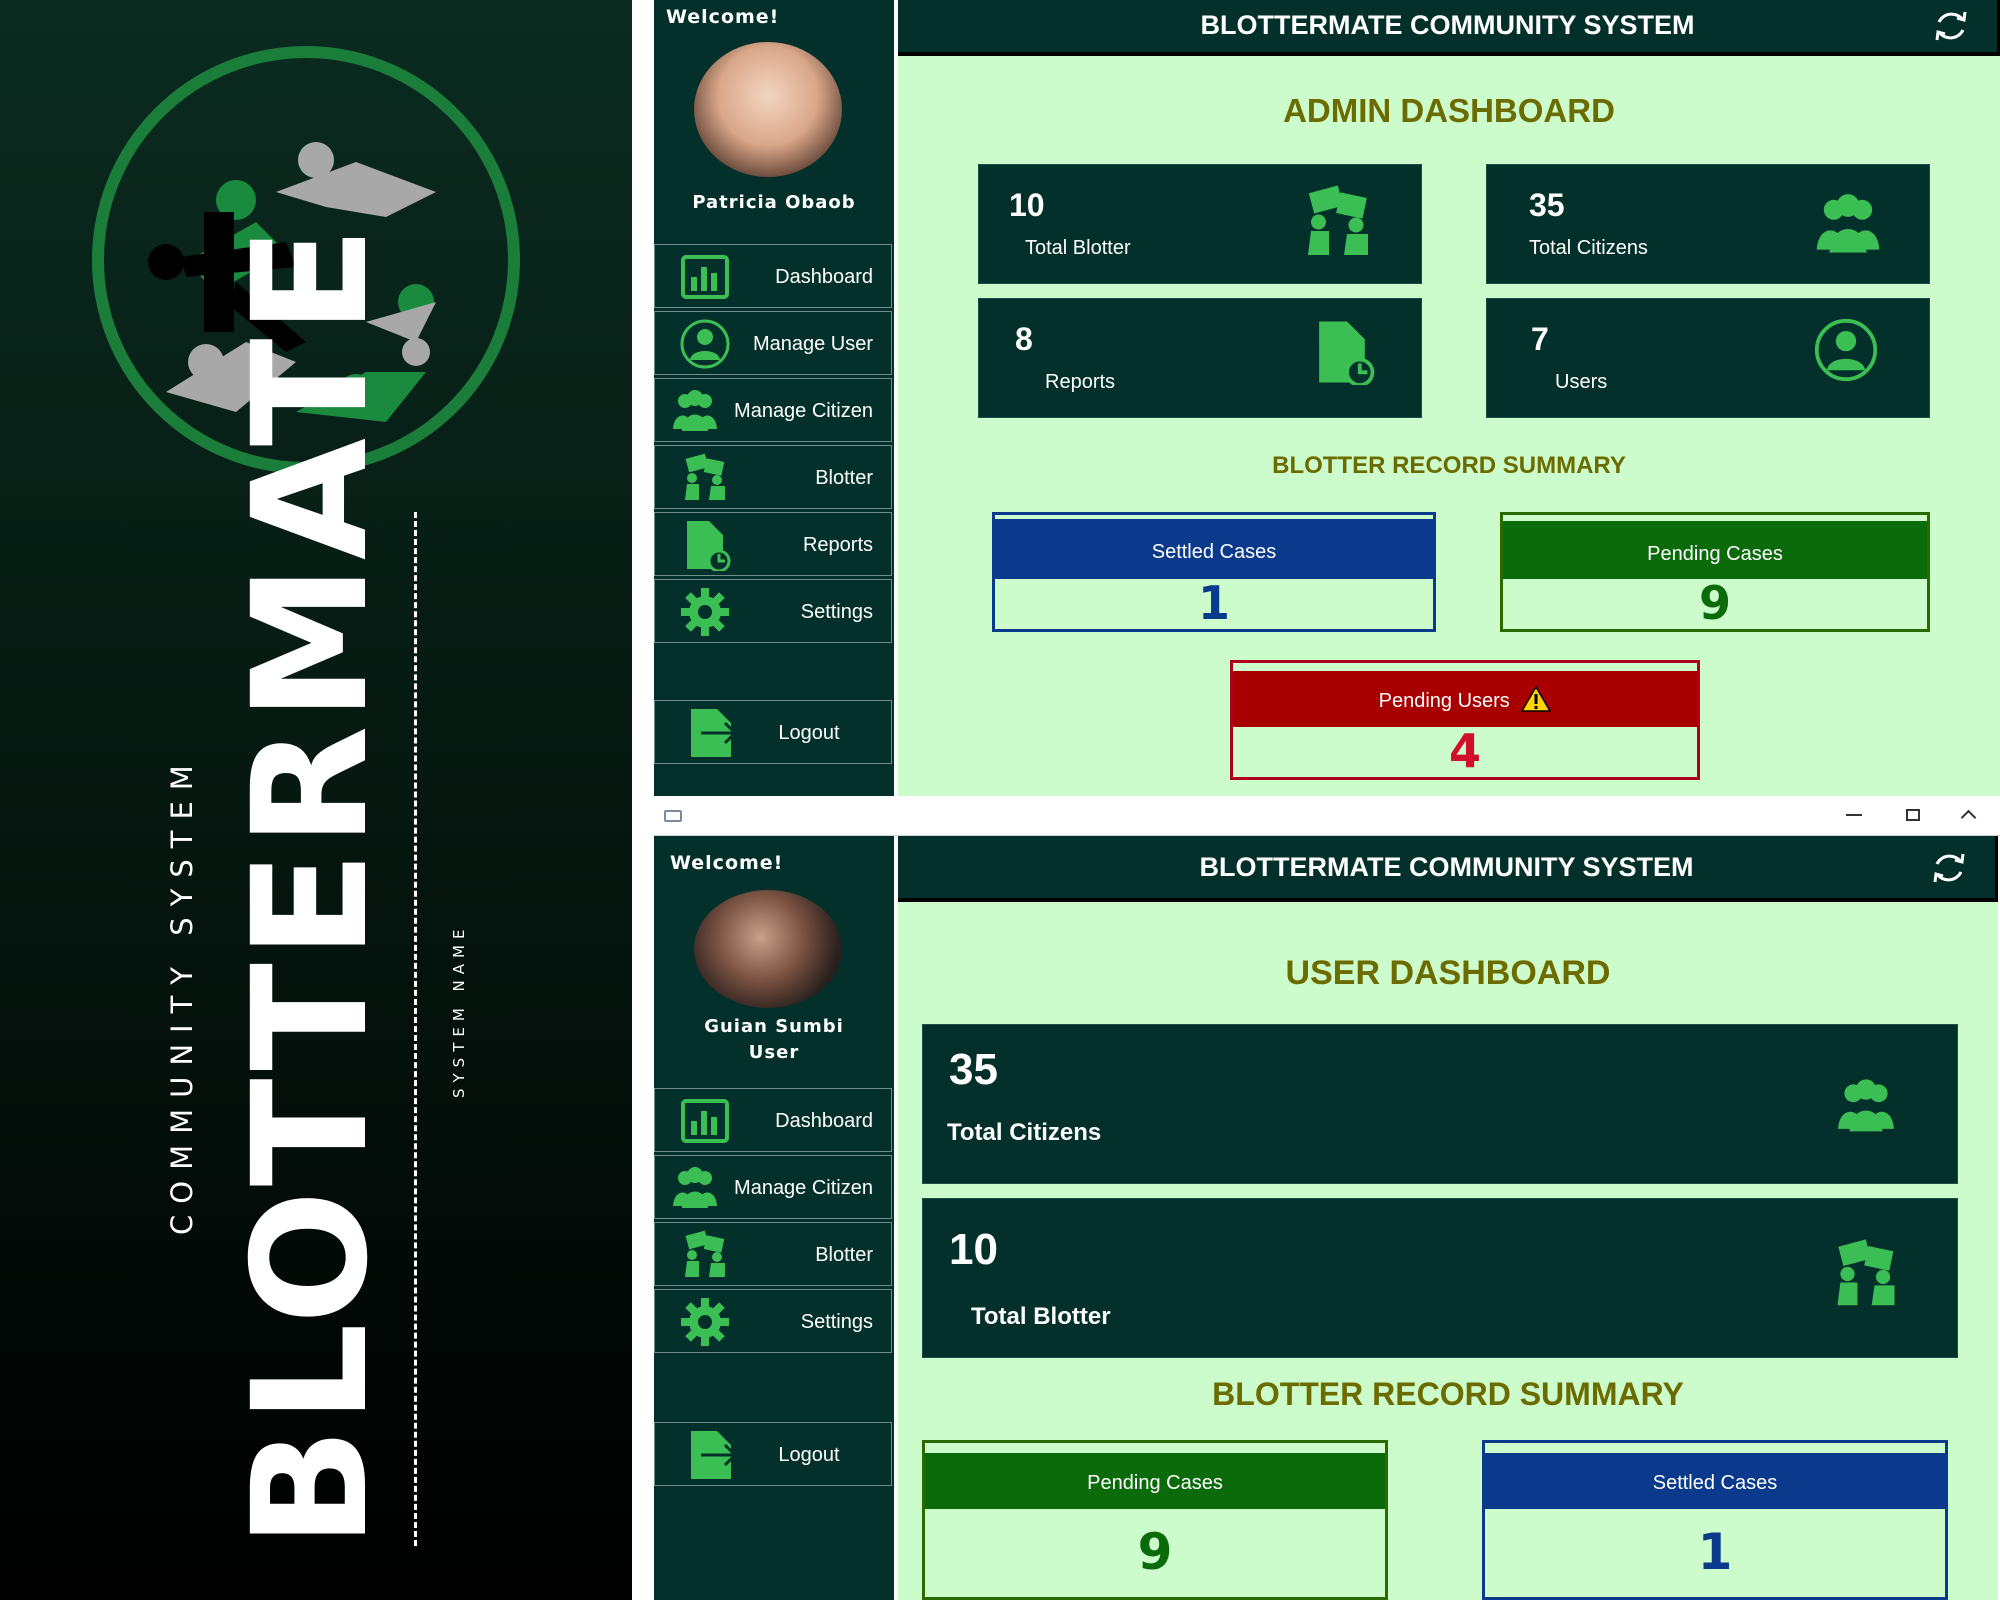 Image resolution: width=2000 pixels, height=1600 pixels. What do you see at coordinates (1327, 818) in the screenshot?
I see `window-titlebar` at bounding box center [1327, 818].